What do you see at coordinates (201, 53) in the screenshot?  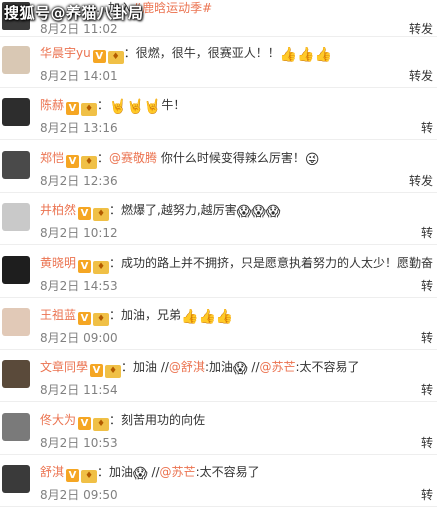 I see `comment-text: ：很燃，很牛，很赛亚人！！` at bounding box center [201, 53].